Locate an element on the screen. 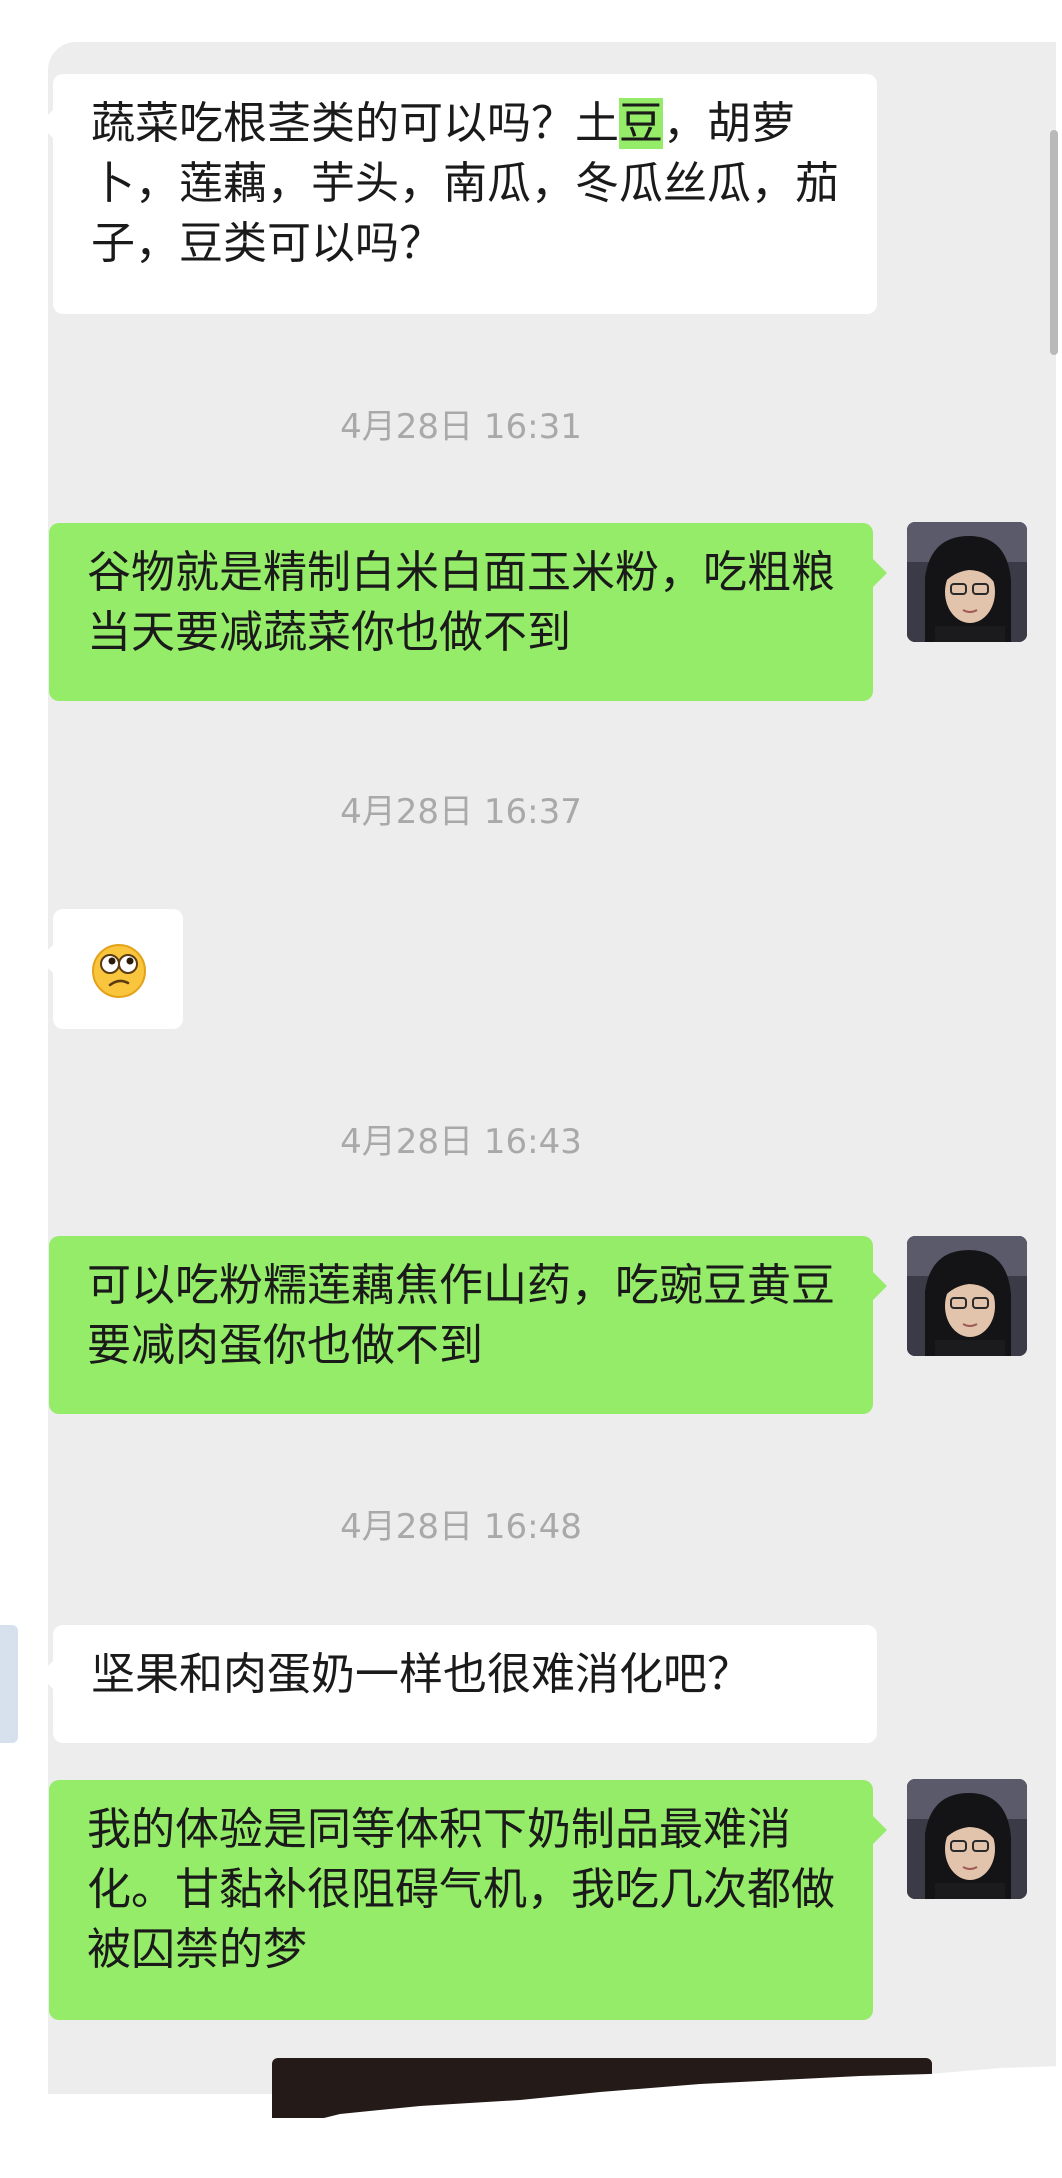 Image resolution: width=1062 pixels, height=2178 pixels. outgoing-message-bubble: 谷物就是精制白米白面玉米粉，吃粗粮当天要减蔬菜你也做不到 is located at coordinates (468, 612).